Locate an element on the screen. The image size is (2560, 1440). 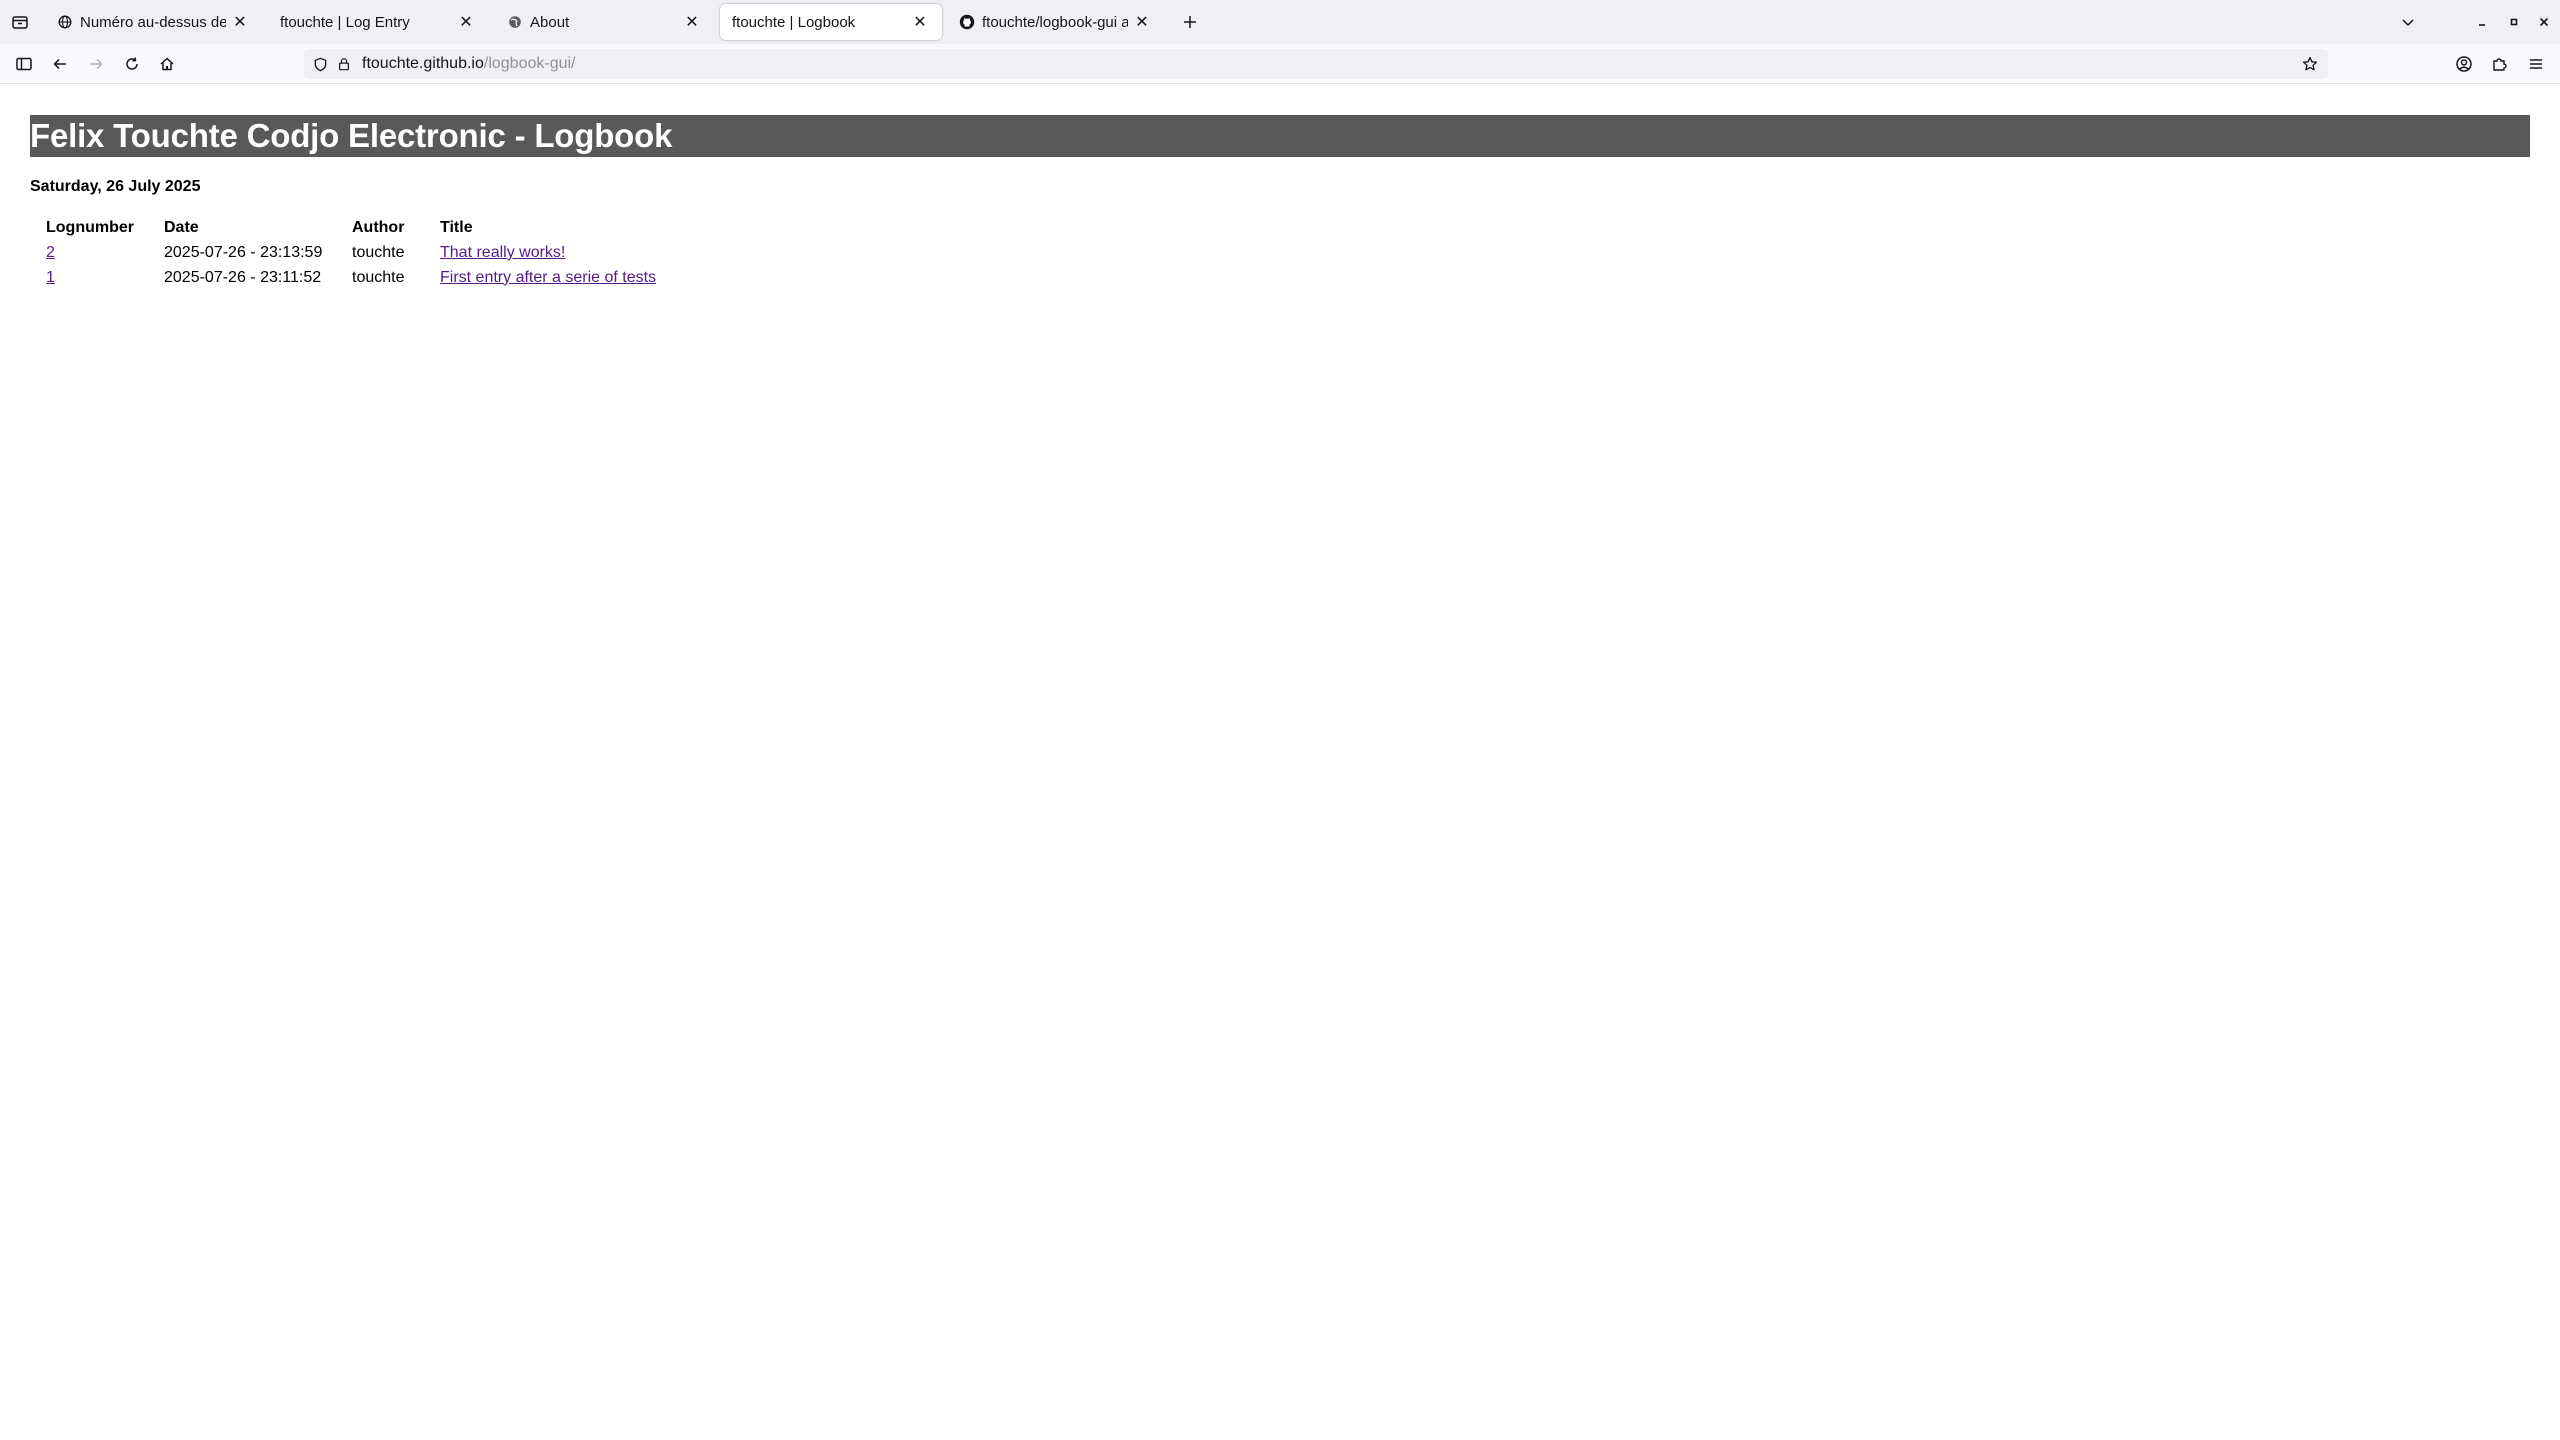
puzzle-icon is located at coordinates (2500, 64).